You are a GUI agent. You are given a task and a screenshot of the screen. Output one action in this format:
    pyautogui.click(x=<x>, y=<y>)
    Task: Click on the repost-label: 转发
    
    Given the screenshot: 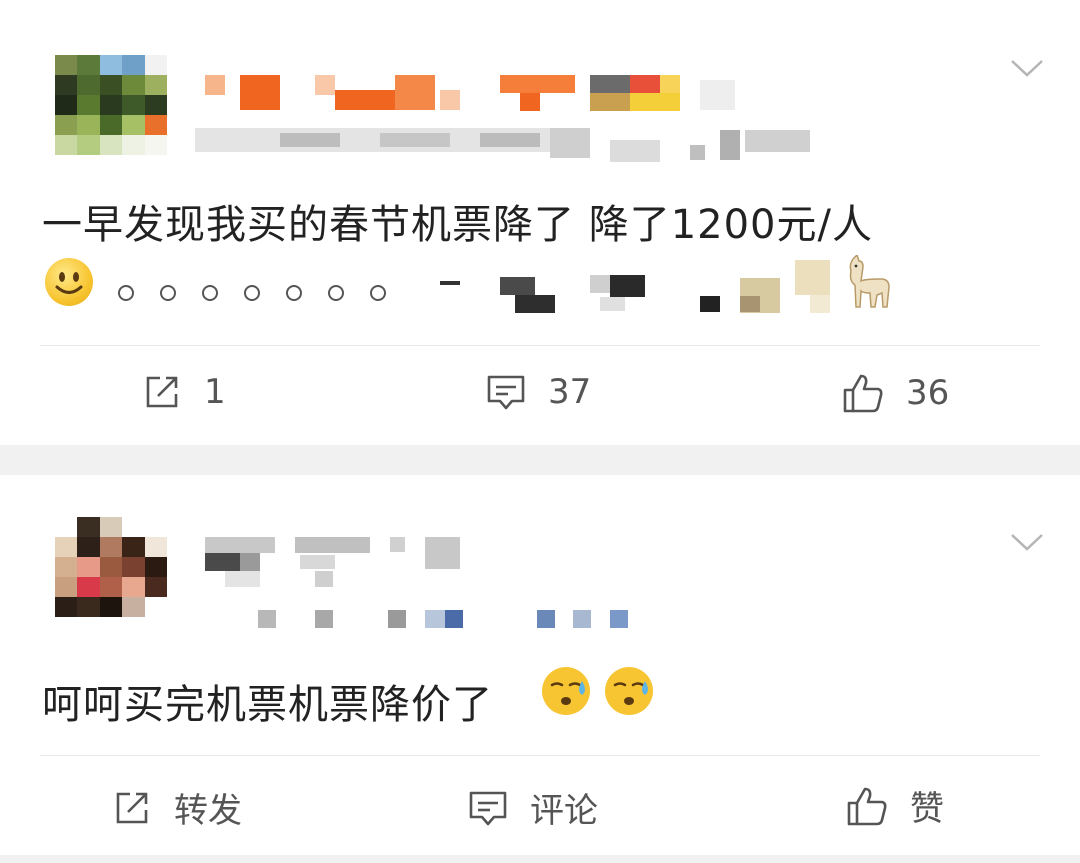 What is the action you would take?
    pyautogui.click(x=208, y=811)
    